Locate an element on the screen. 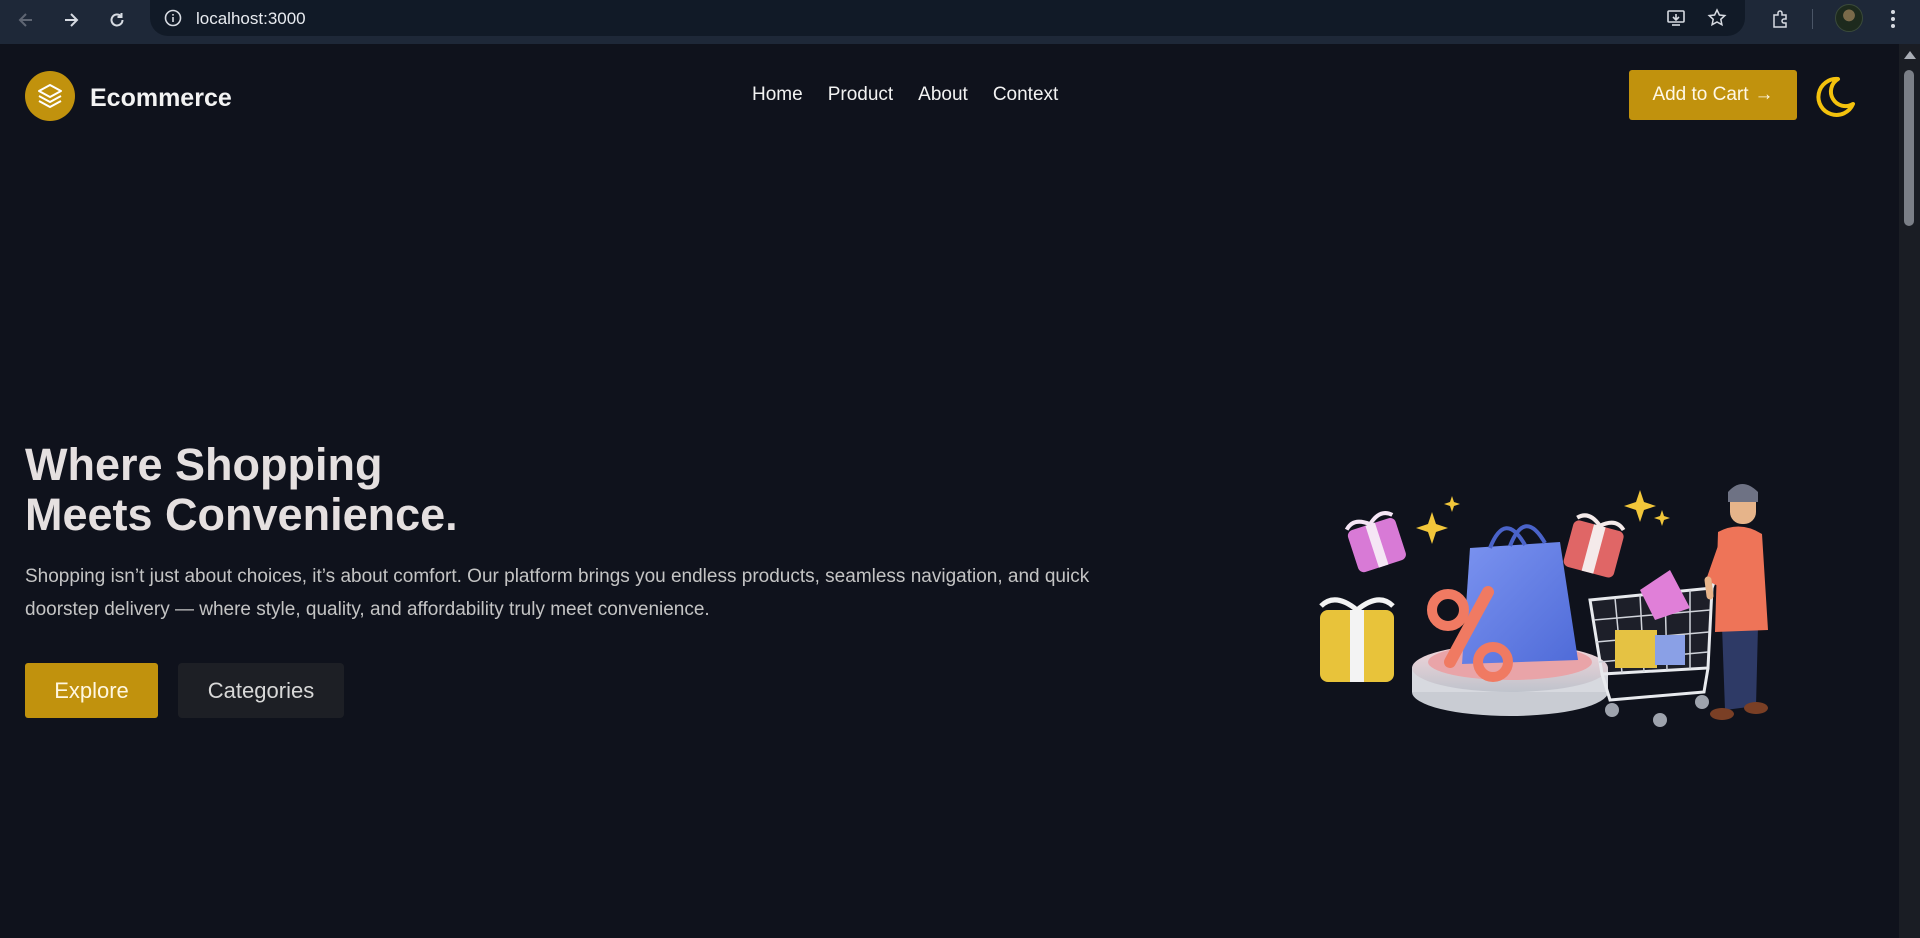 Image resolution: width=1920 pixels, height=938 pixels. moon-icon is located at coordinates (1835, 96).